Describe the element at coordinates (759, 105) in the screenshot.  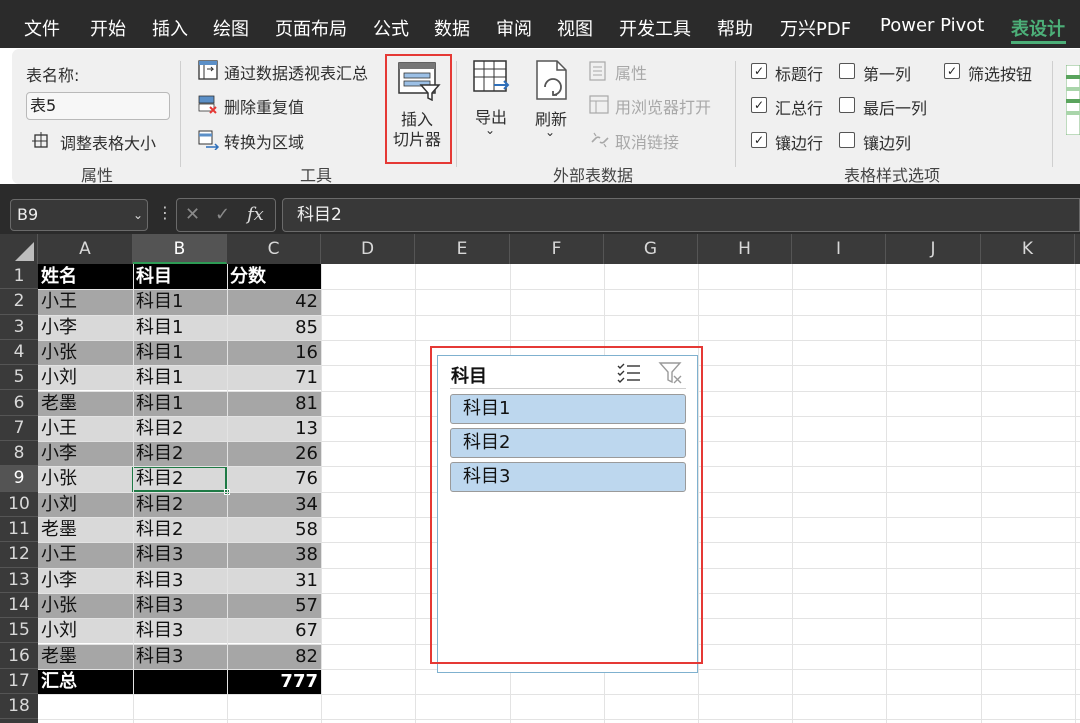
I see `total-row-checkbox: ✓` at that location.